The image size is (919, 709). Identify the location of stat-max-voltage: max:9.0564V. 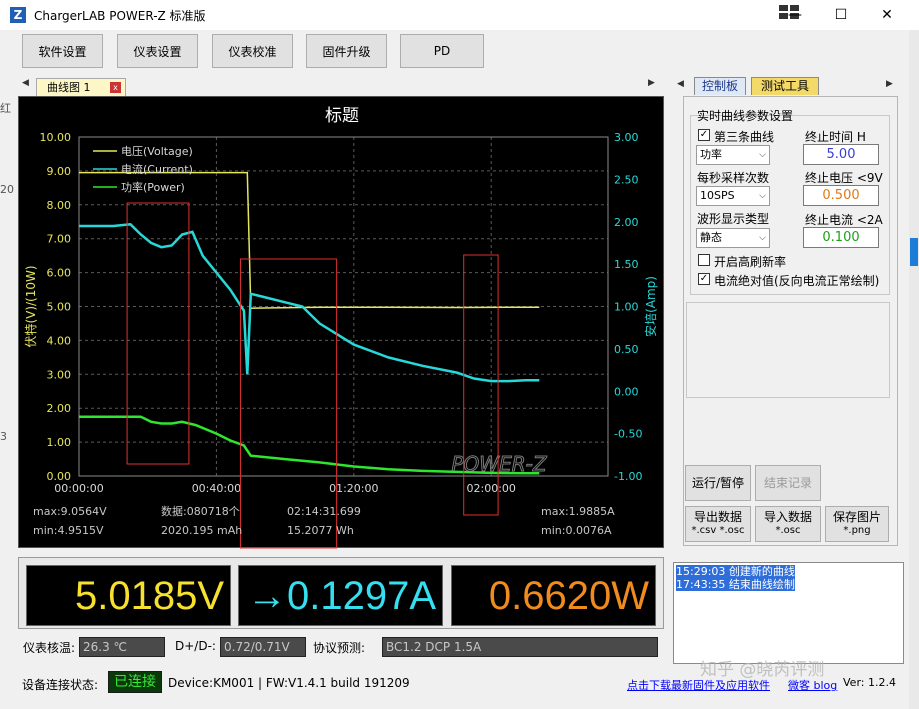
(70, 511).